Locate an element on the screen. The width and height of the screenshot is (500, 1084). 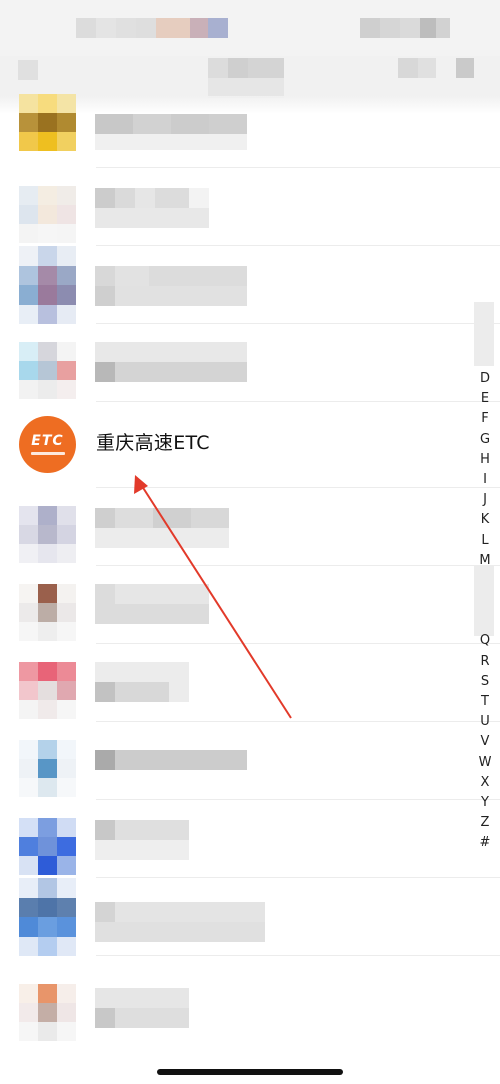
index-letter: H is located at coordinates (485, 460).